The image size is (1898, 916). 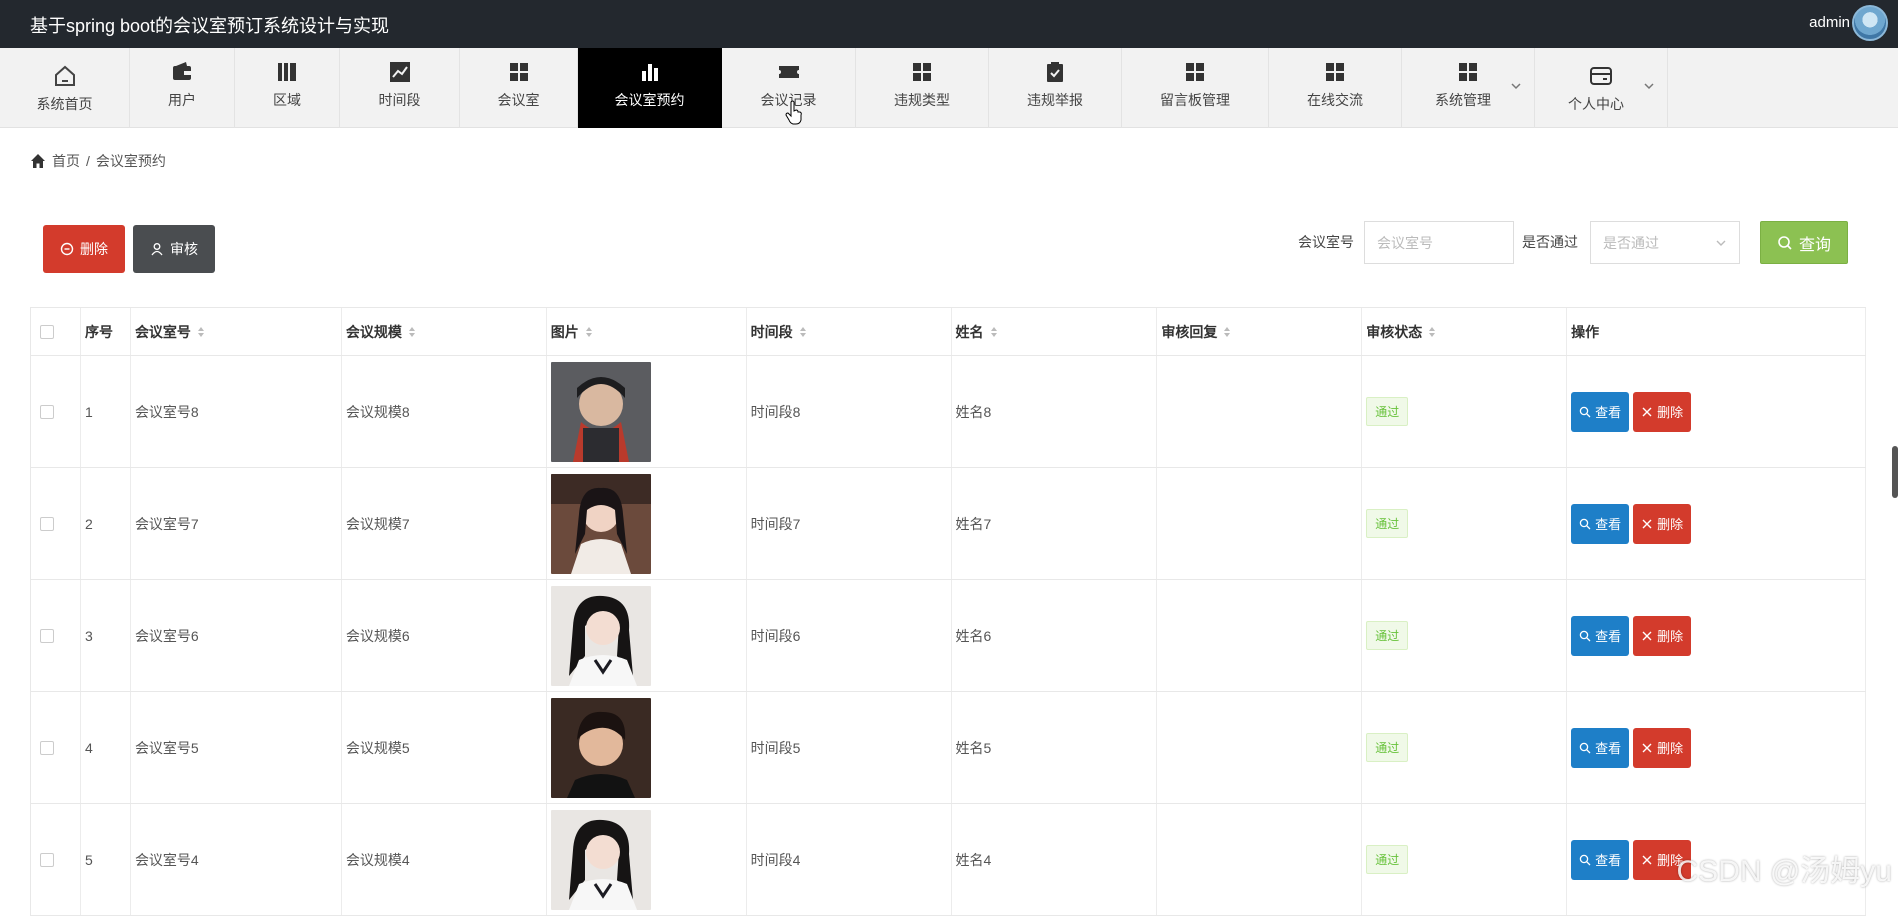 I want to click on nav-item-room-booking: 会议室预约, so click(x=650, y=88).